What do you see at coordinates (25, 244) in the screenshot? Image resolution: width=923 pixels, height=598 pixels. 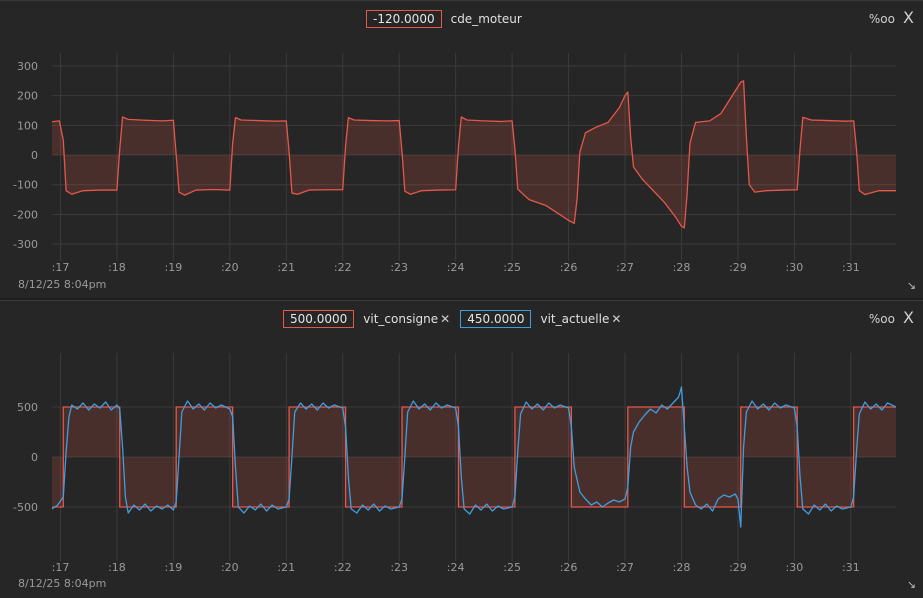 I see `y-tick-label: -300` at bounding box center [25, 244].